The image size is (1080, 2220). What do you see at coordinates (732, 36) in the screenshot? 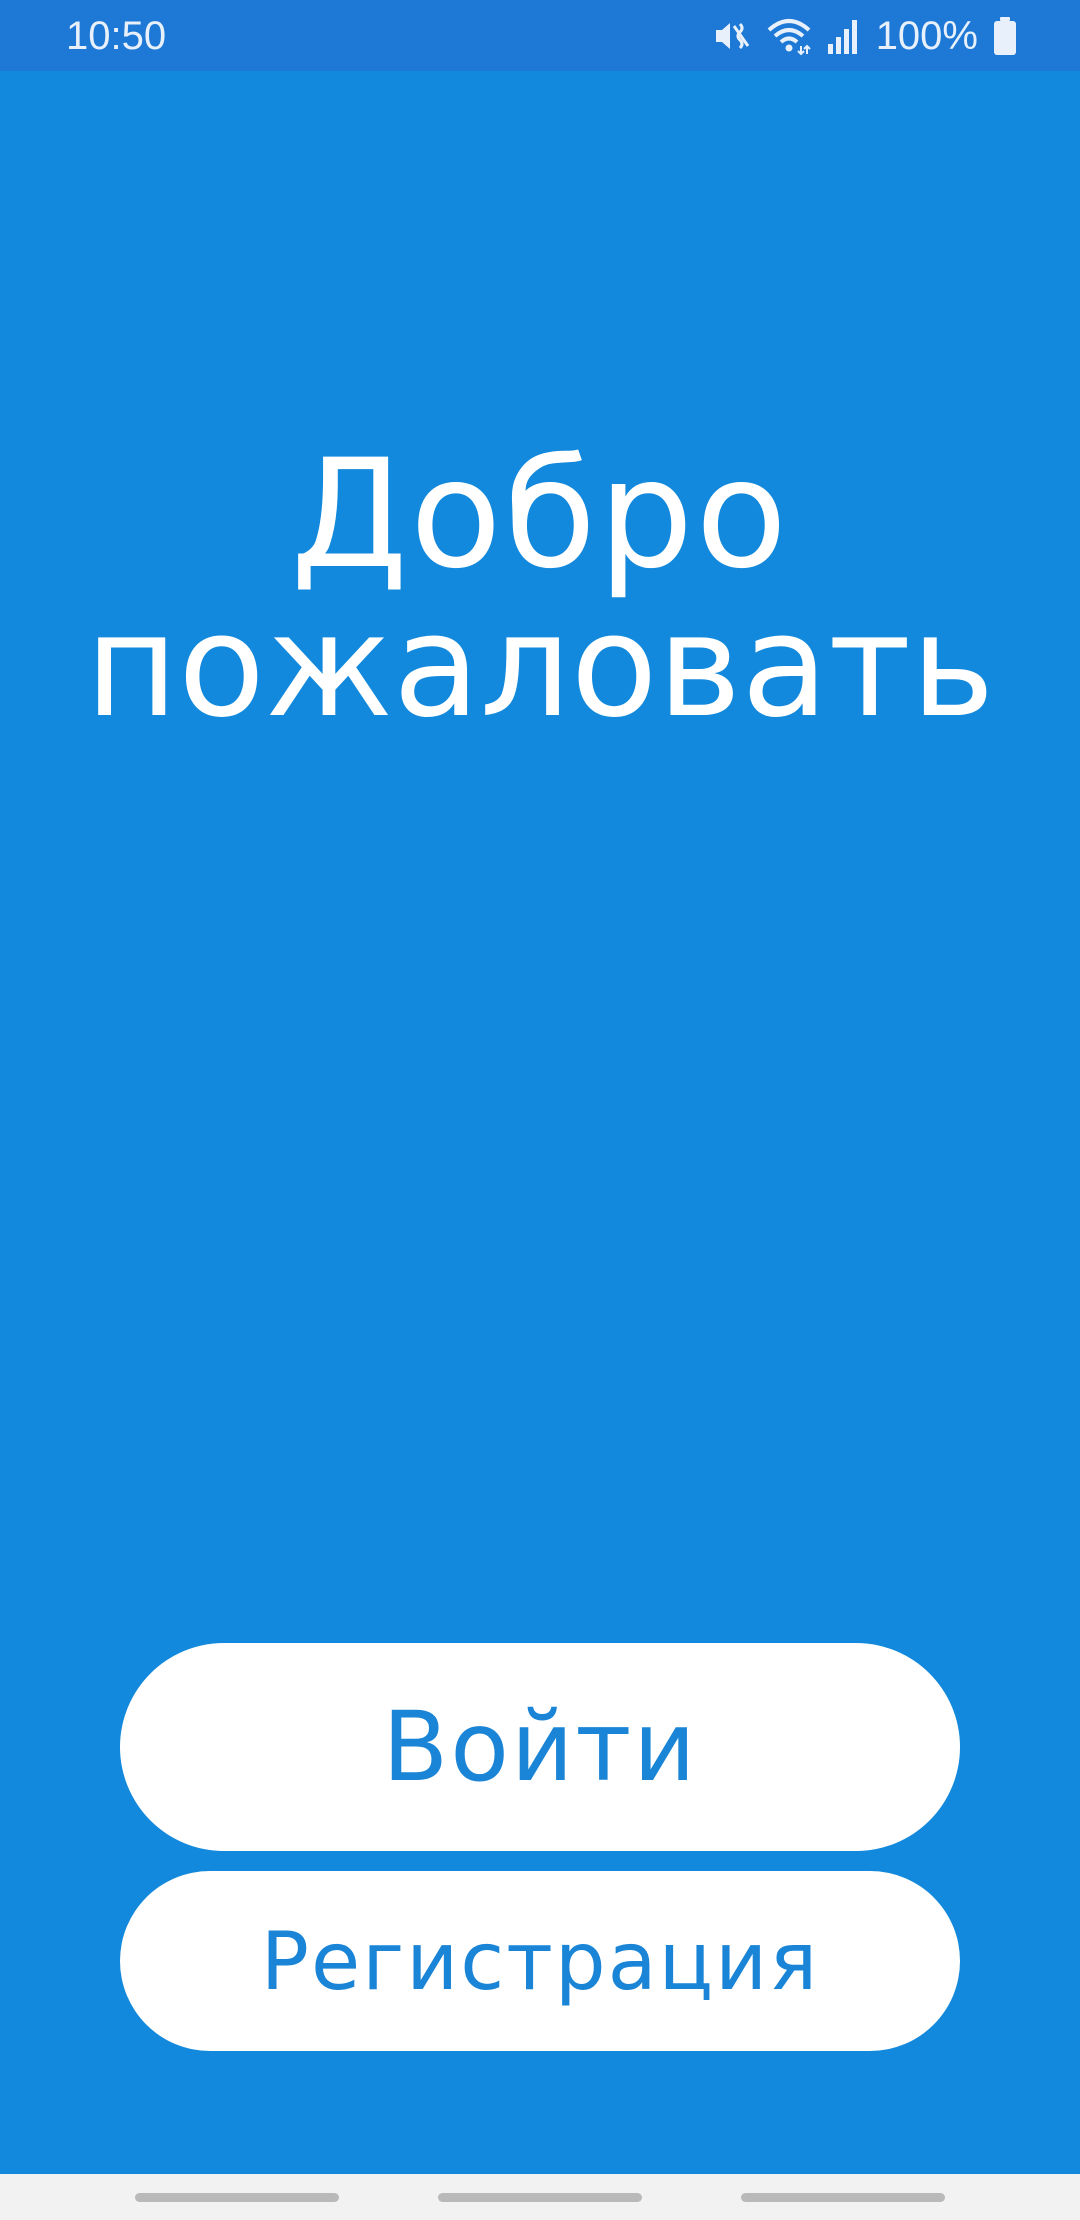
I see `mute-vibrate-icon` at bounding box center [732, 36].